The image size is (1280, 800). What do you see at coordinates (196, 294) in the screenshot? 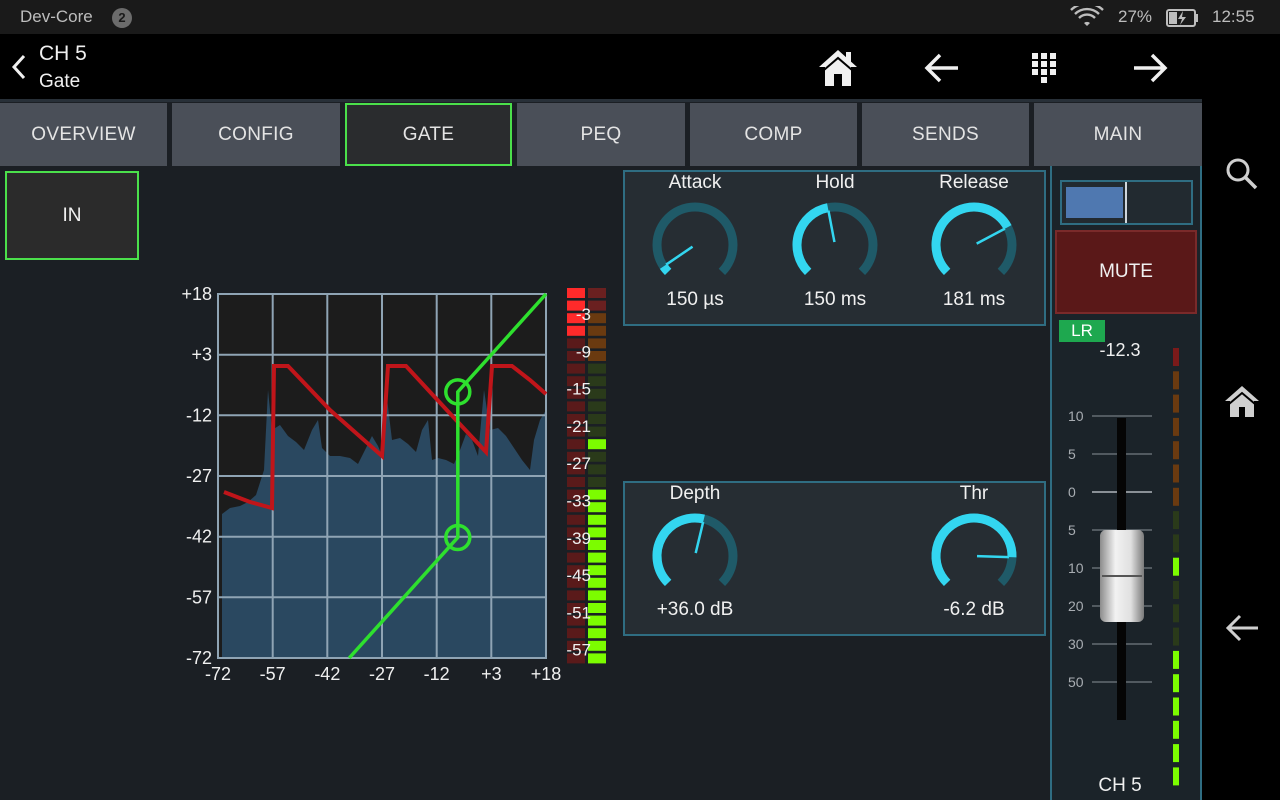
I see `y-tick-label: +18` at bounding box center [196, 294].